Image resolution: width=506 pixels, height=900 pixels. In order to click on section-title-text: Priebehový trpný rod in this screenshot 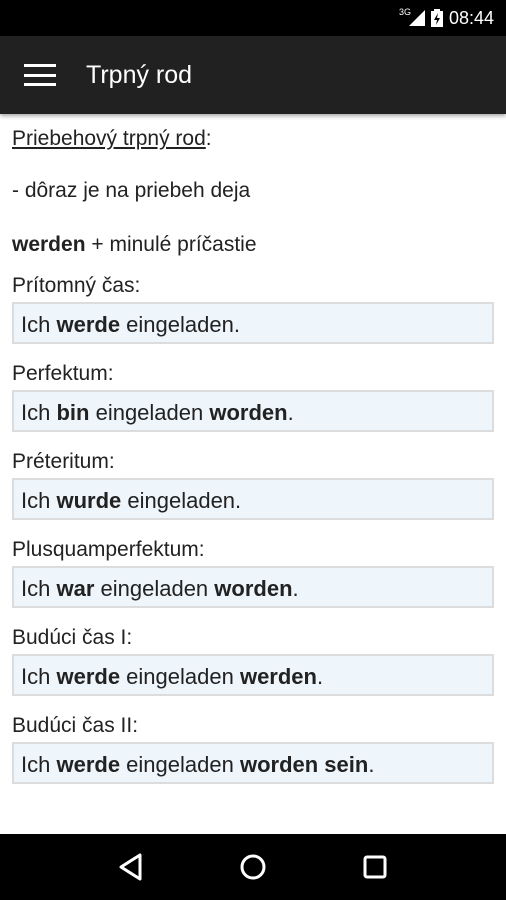, I will do `click(109, 138)`.